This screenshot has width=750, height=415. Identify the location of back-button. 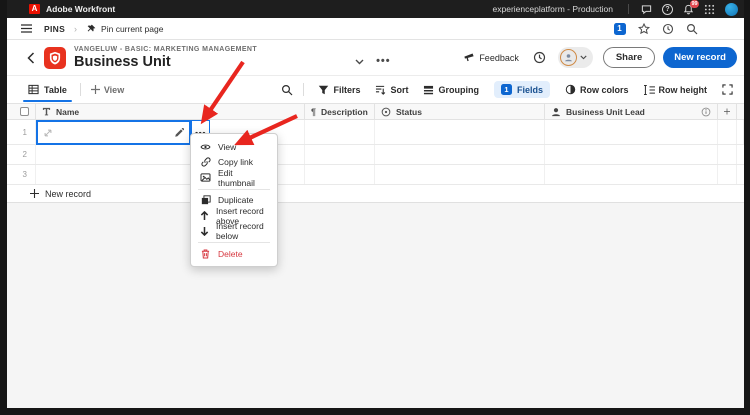
(31, 57).